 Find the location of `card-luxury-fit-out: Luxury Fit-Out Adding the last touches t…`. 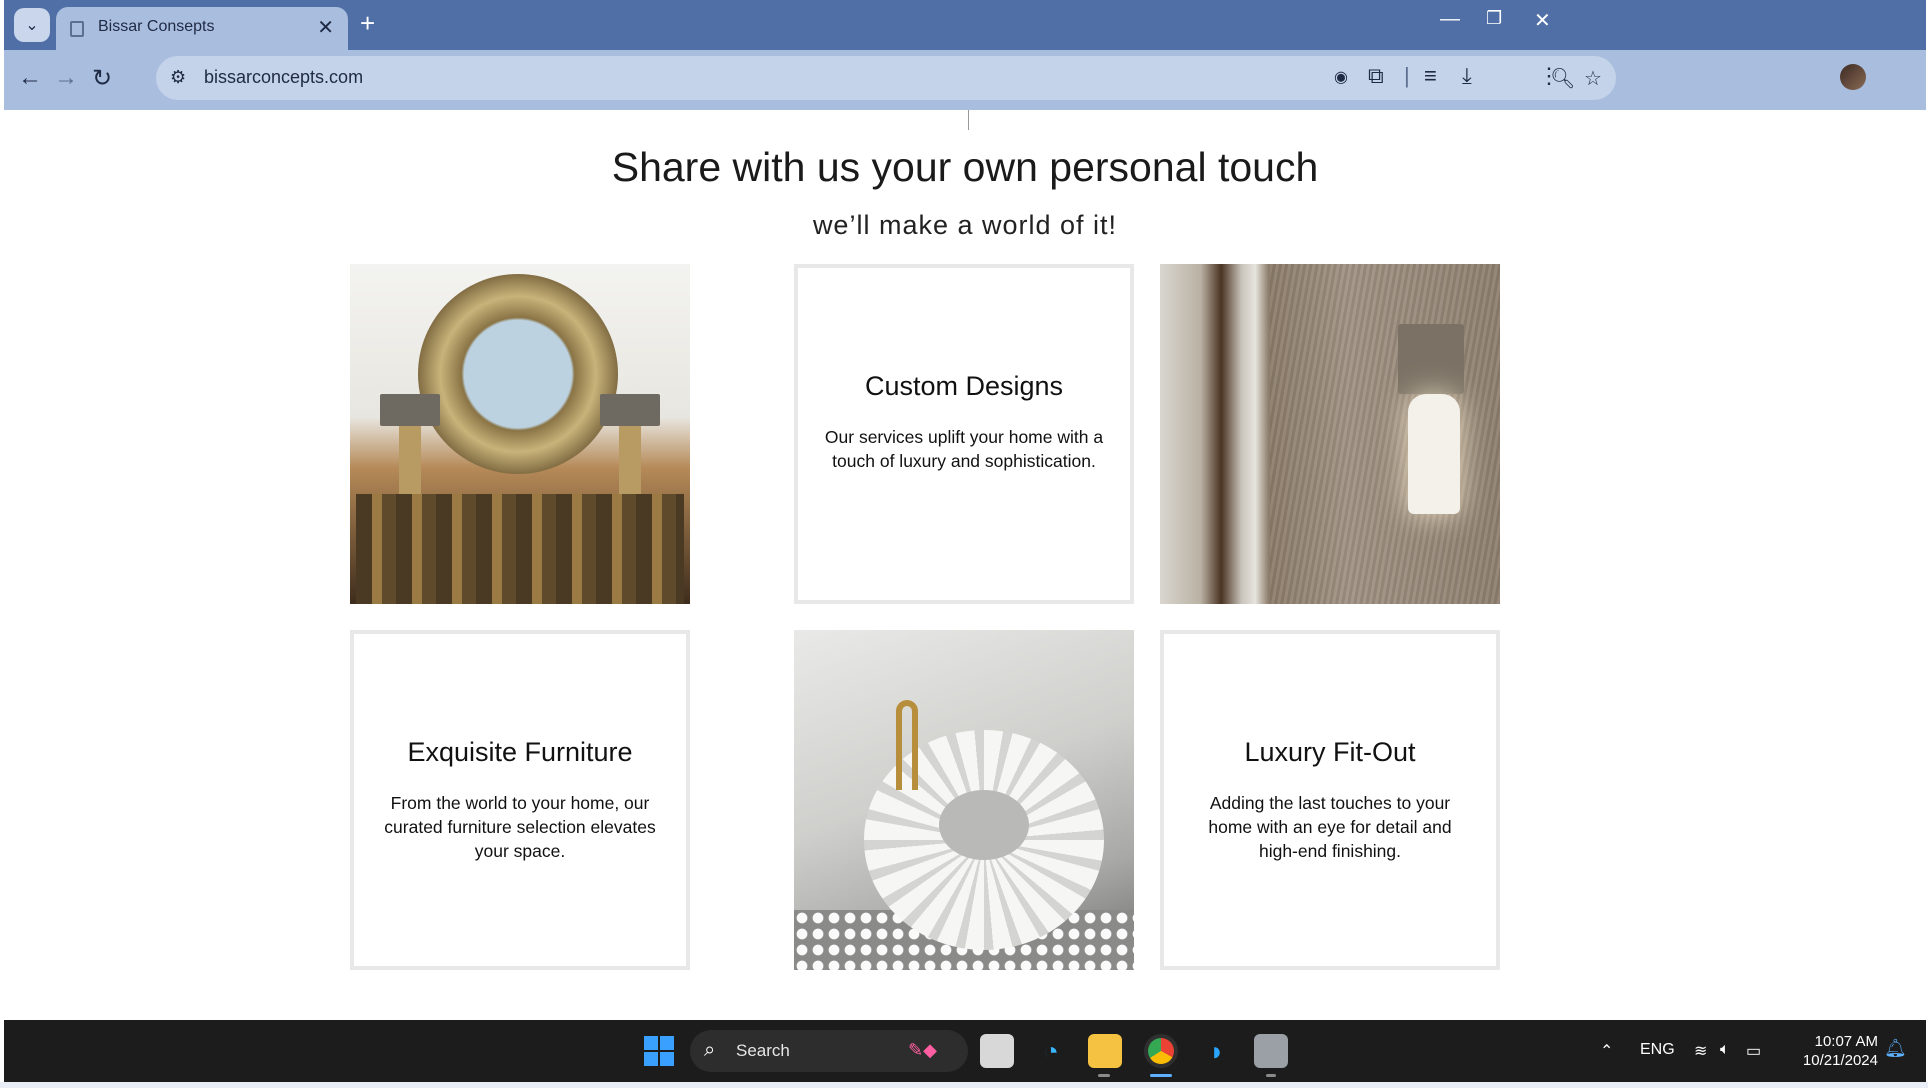

card-luxury-fit-out: Luxury Fit-Out Adding the last touches t… is located at coordinates (1330, 800).